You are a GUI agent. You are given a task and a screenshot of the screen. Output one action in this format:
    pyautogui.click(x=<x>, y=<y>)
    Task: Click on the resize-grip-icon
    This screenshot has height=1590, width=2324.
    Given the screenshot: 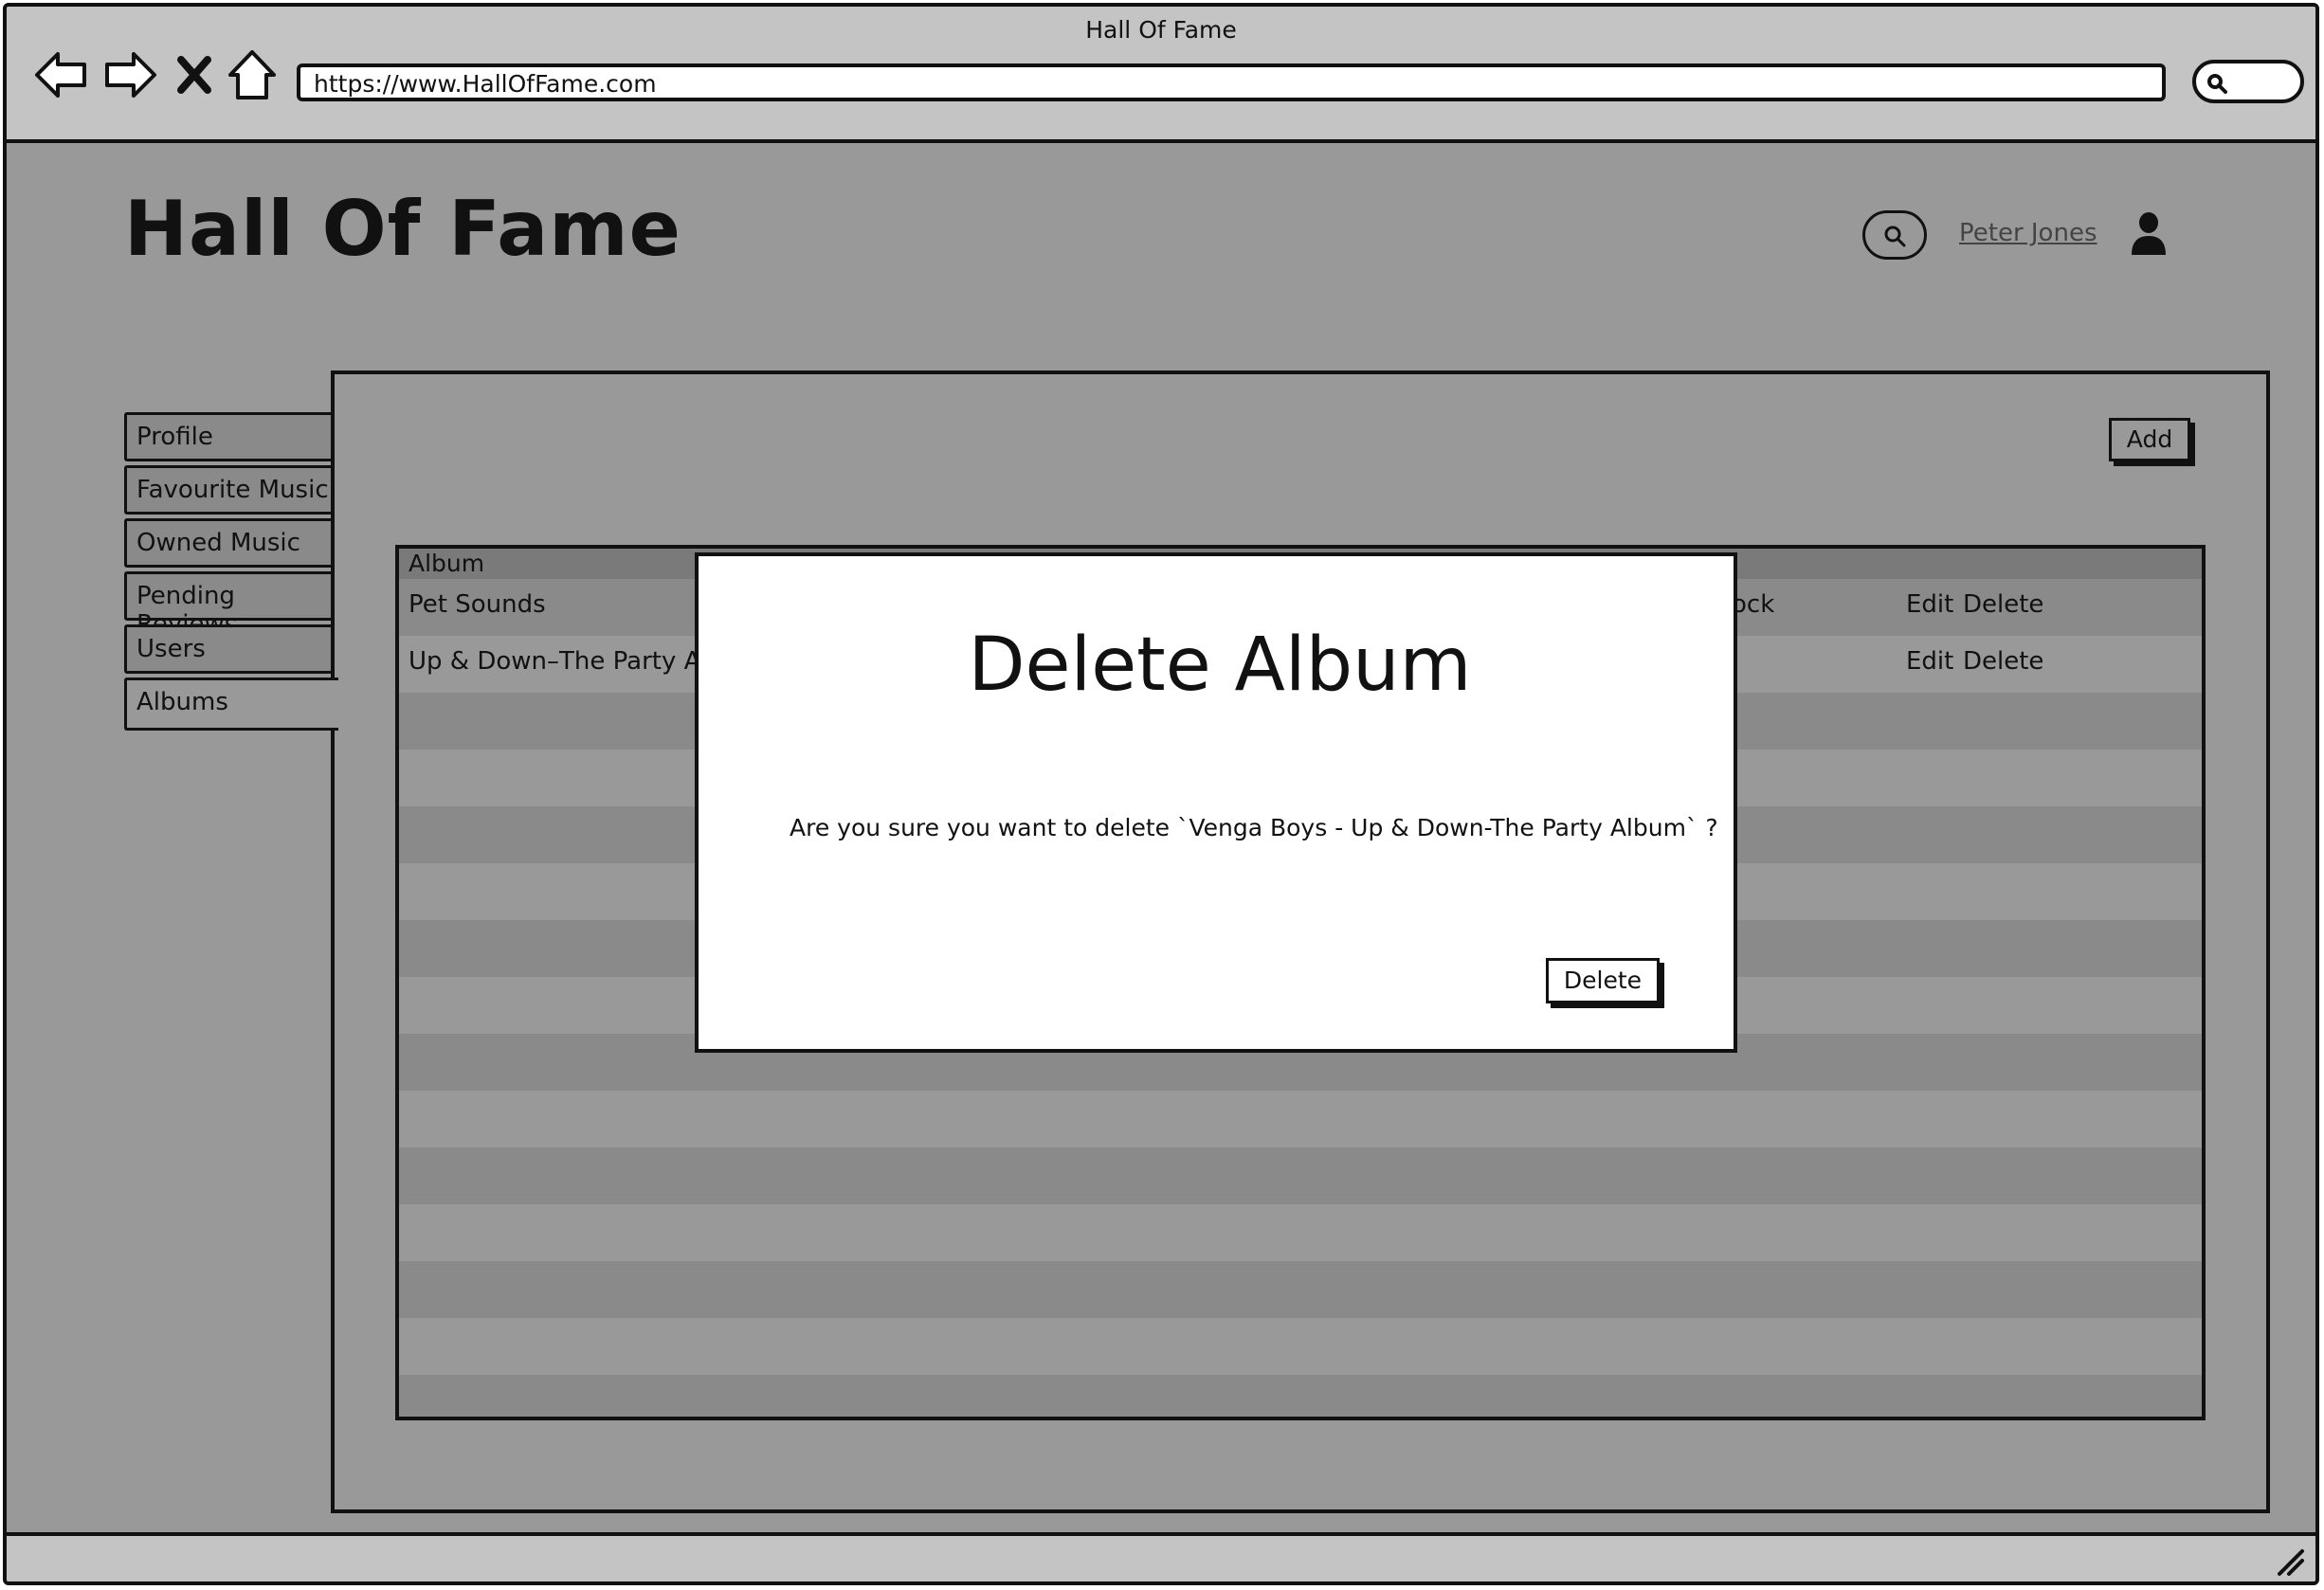 What is the action you would take?
    pyautogui.click(x=2290, y=1562)
    